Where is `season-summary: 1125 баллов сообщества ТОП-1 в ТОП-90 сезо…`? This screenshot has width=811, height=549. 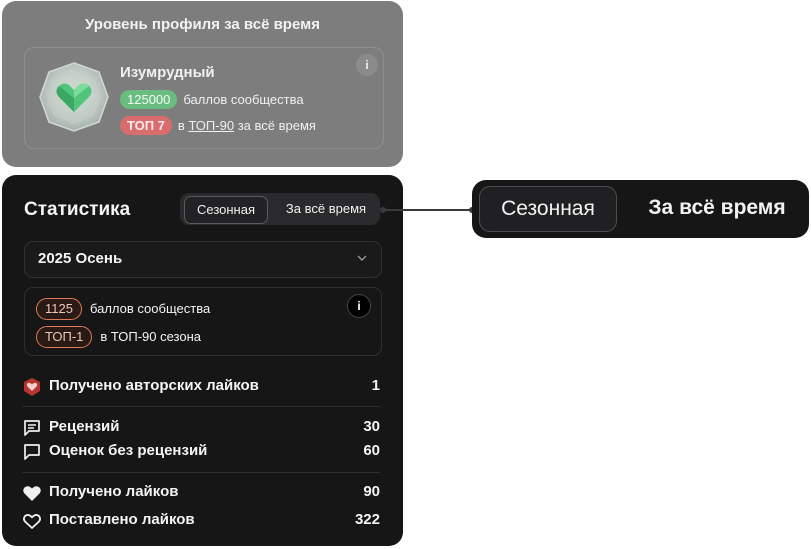 season-summary: 1125 баллов сообщества ТОП-1 в ТОП-90 сезо… is located at coordinates (203, 321).